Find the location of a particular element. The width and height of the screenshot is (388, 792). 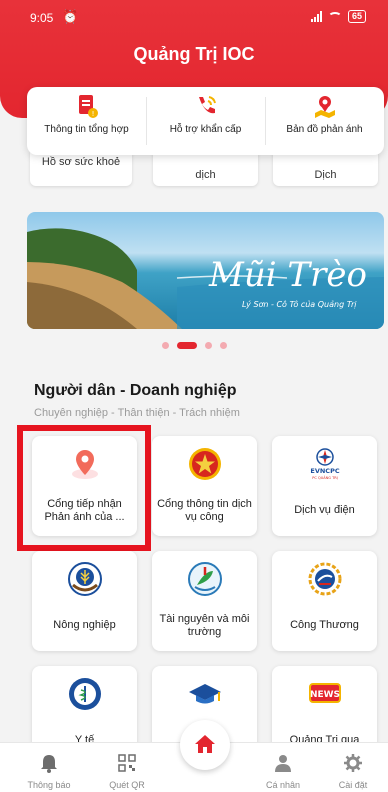

emergency-phone-icon is located at coordinates (207, 105).